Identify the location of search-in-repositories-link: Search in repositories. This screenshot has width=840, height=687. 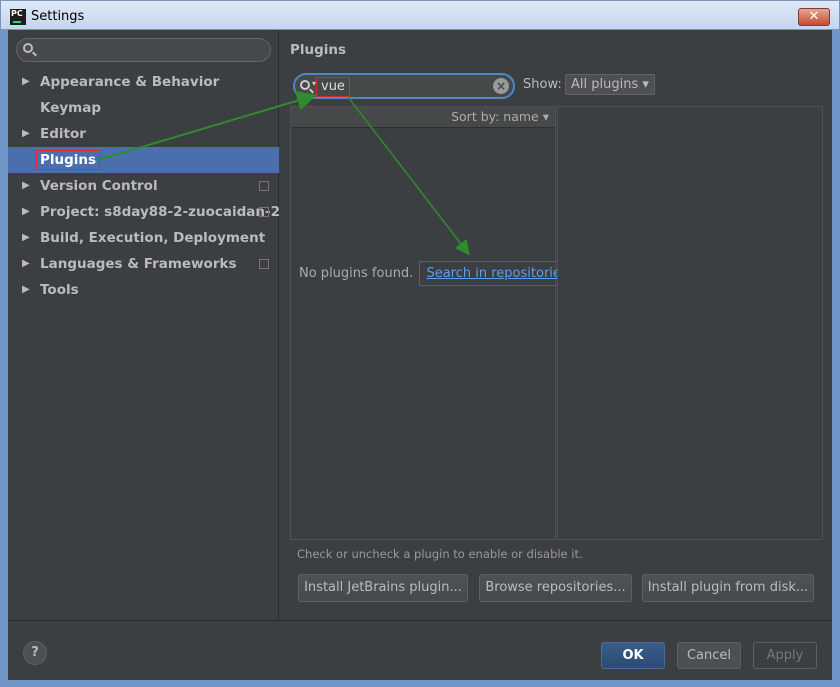
(497, 273).